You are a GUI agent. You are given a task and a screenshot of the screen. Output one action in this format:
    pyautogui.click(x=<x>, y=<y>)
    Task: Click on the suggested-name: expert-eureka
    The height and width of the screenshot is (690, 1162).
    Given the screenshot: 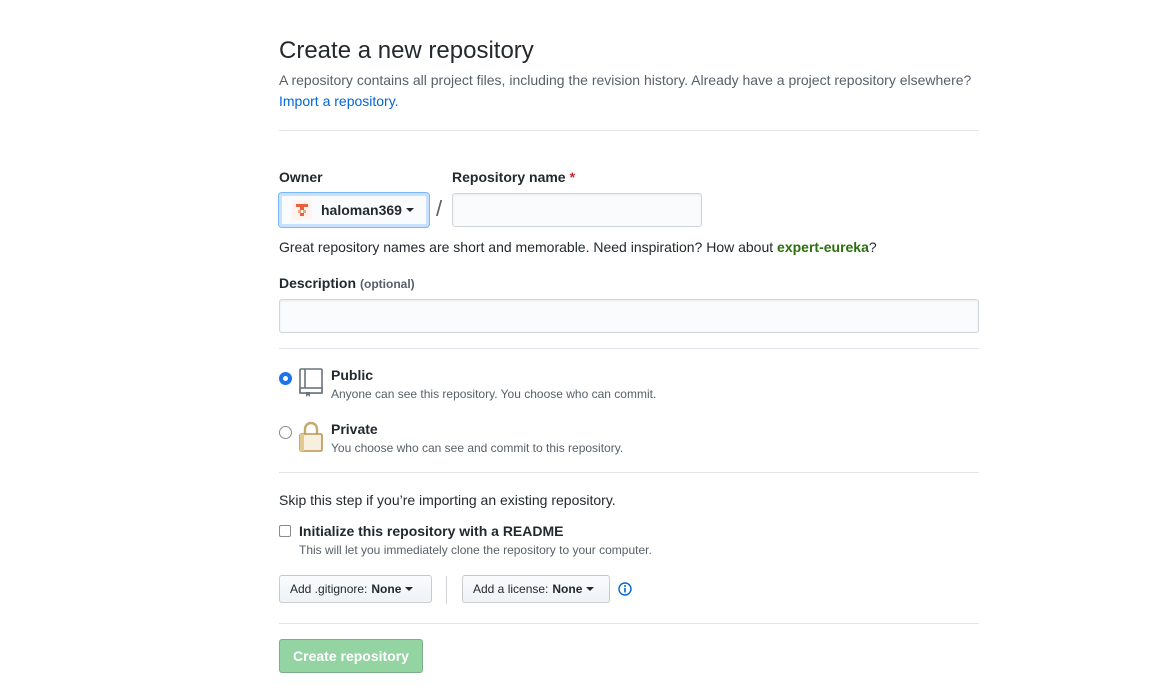 What is the action you would take?
    pyautogui.click(x=823, y=247)
    